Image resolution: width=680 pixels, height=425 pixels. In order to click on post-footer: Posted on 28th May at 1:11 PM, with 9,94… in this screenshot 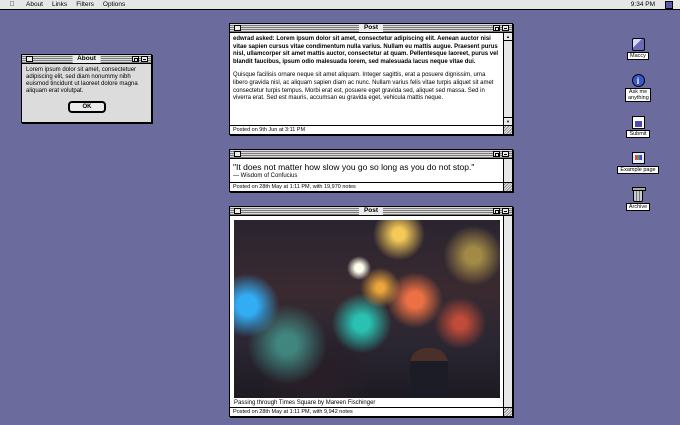, I will do `click(366, 411)`.